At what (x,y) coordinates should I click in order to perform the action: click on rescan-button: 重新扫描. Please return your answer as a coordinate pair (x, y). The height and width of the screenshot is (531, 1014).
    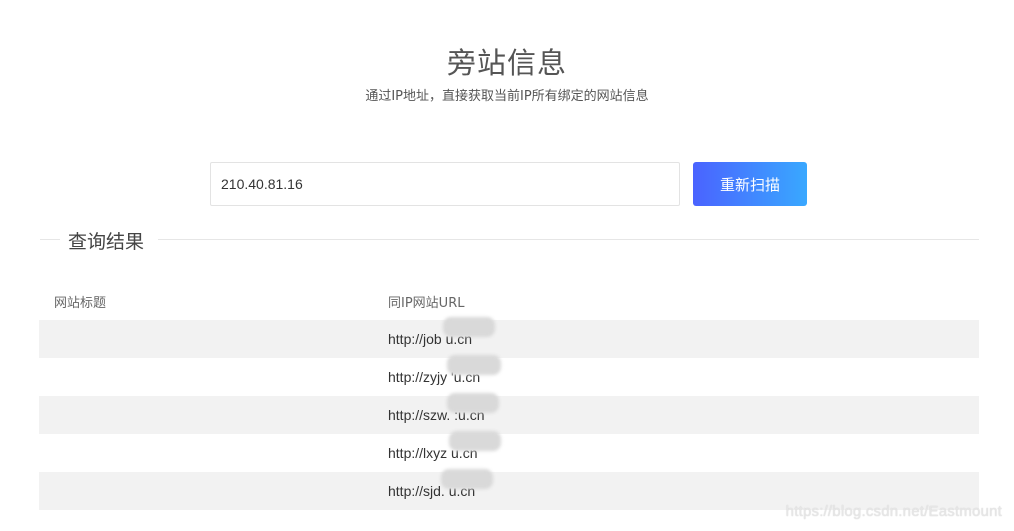
    Looking at the image, I should click on (750, 184).